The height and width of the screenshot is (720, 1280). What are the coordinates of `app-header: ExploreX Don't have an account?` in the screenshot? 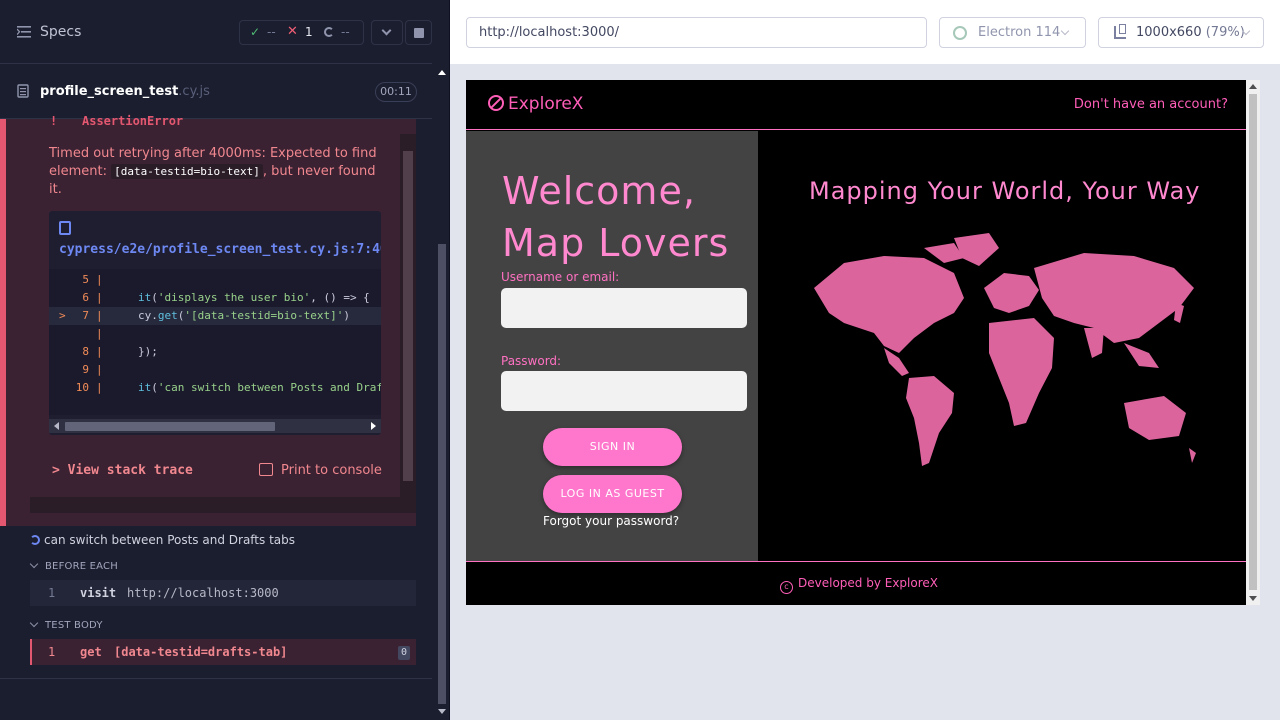 It's located at (856, 105).